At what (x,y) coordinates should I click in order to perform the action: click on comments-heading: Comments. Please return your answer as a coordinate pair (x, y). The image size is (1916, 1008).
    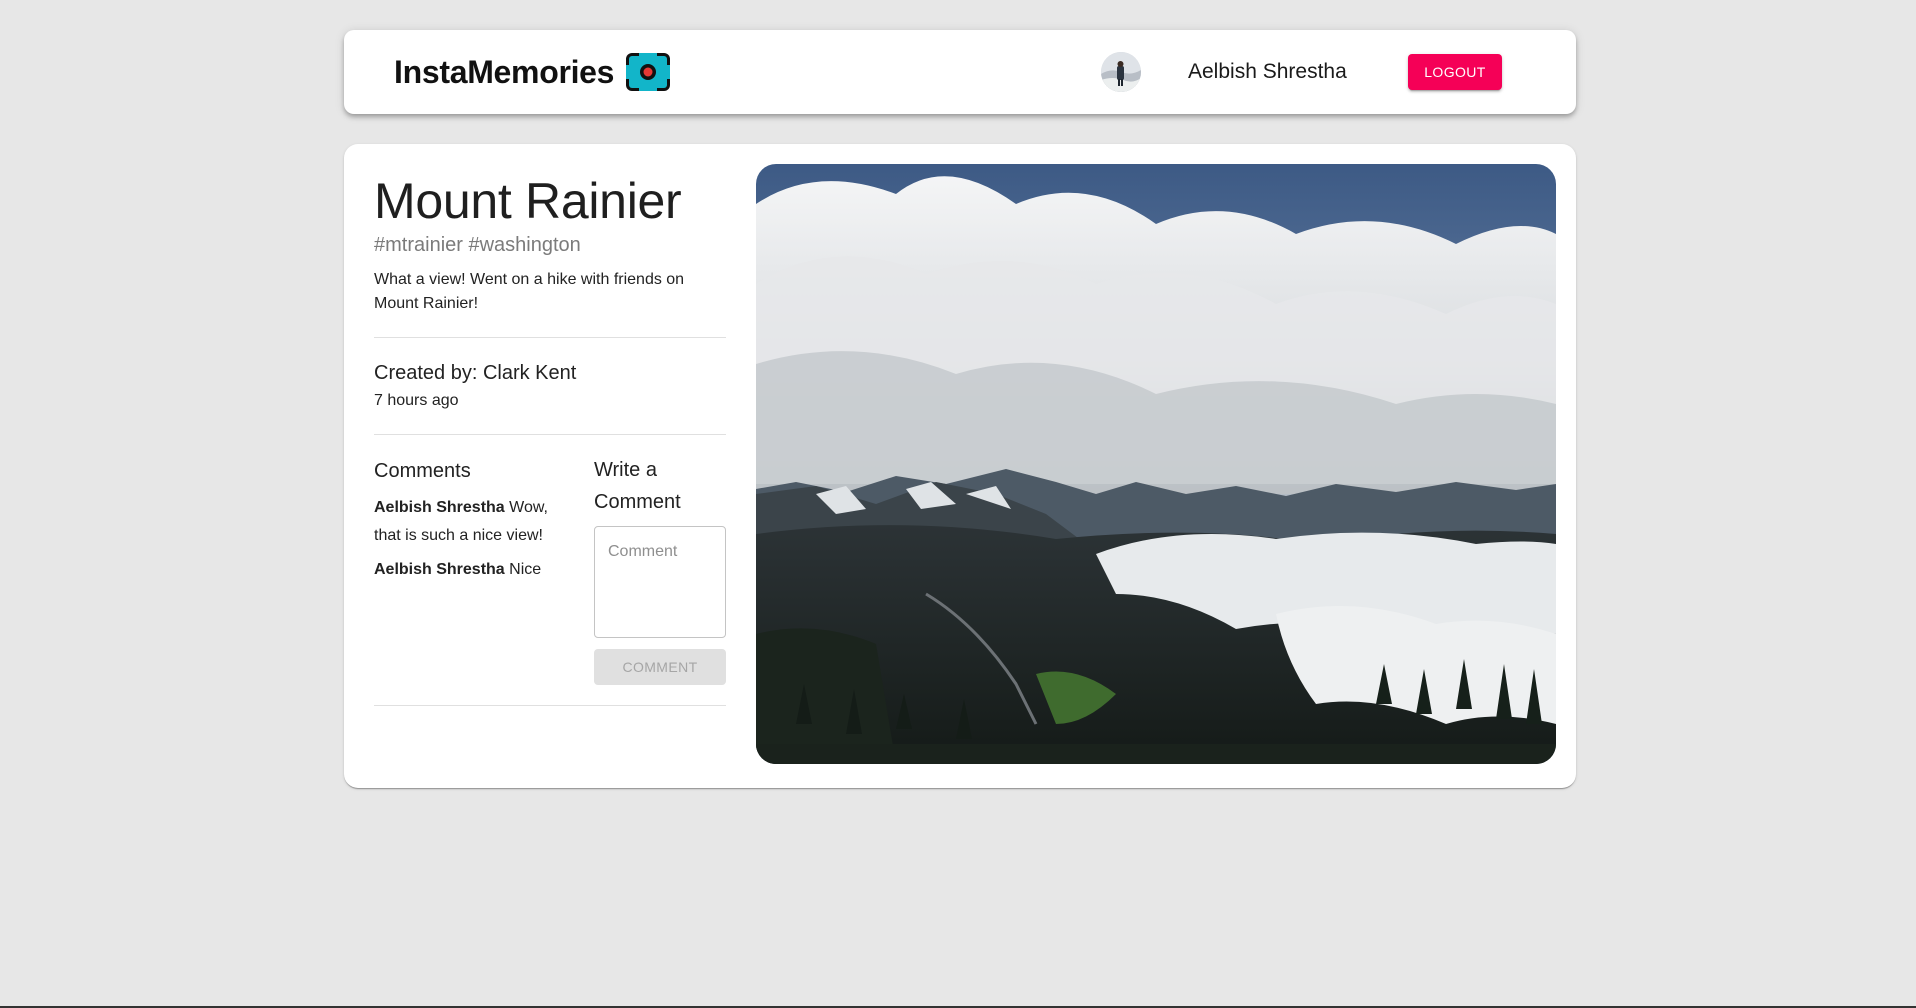
    Looking at the image, I should click on (422, 471).